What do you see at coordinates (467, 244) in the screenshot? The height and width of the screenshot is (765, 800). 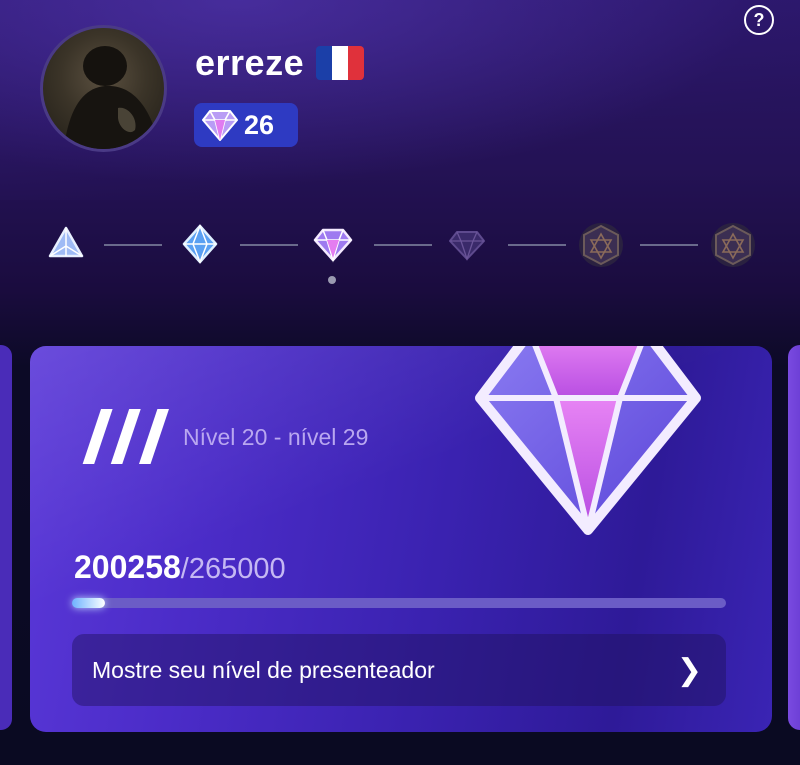 I see `level-4-dark-diamond-icon` at bounding box center [467, 244].